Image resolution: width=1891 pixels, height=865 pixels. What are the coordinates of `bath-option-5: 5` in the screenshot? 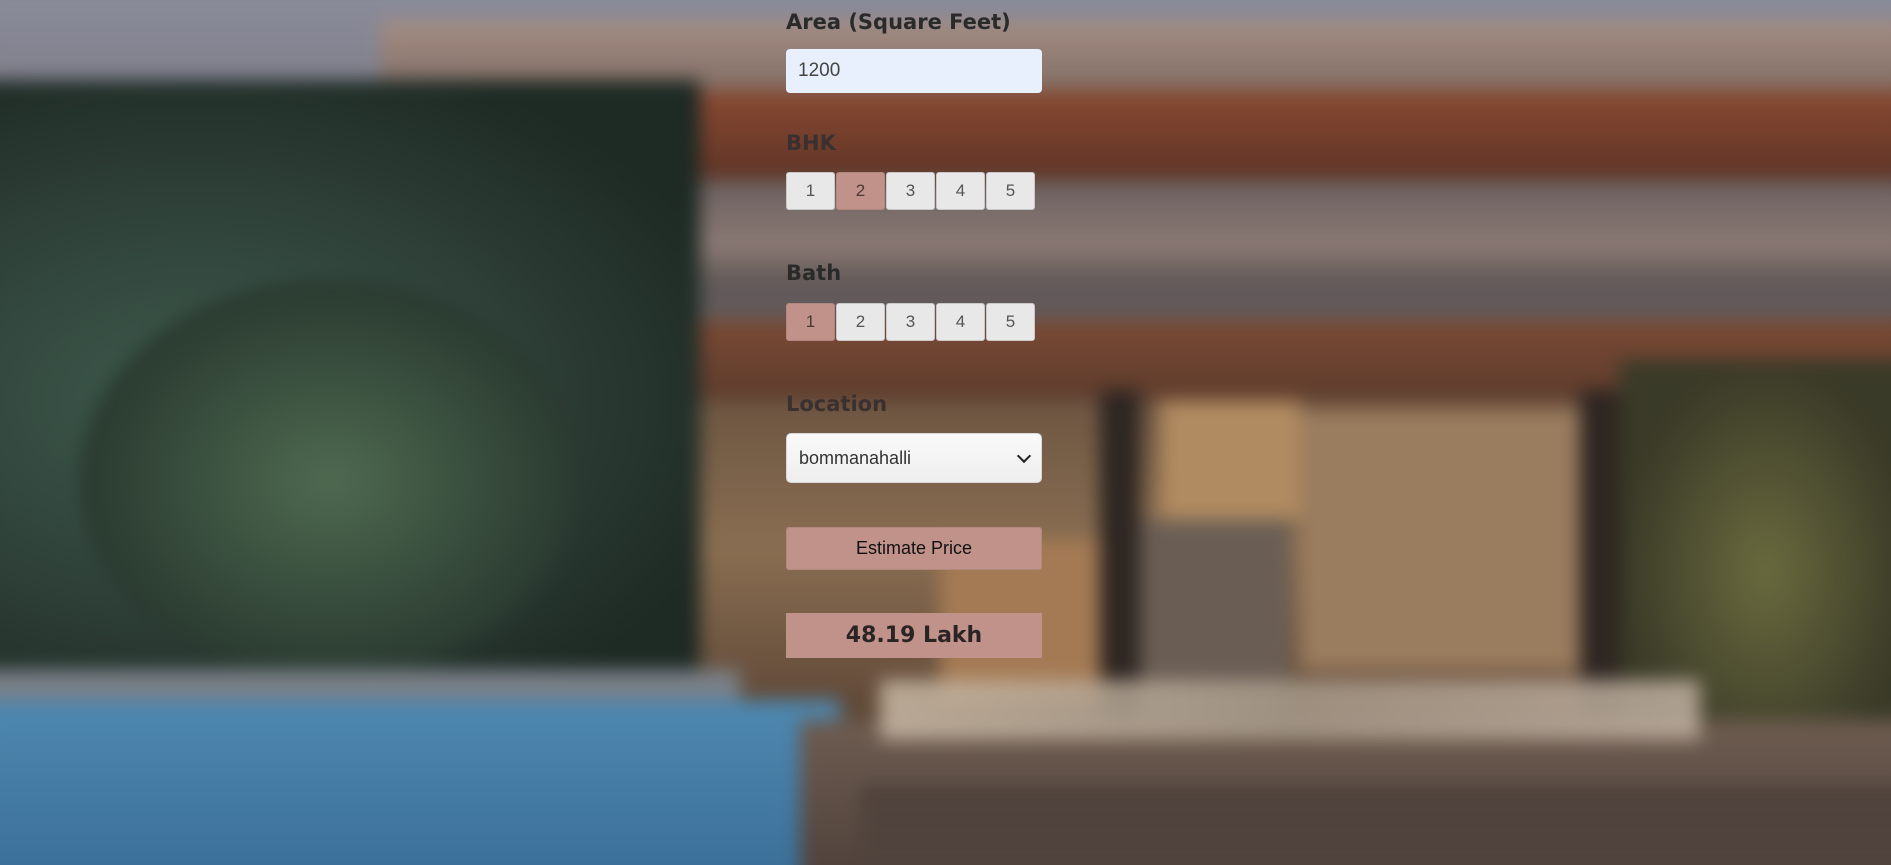 It's located at (1010, 322).